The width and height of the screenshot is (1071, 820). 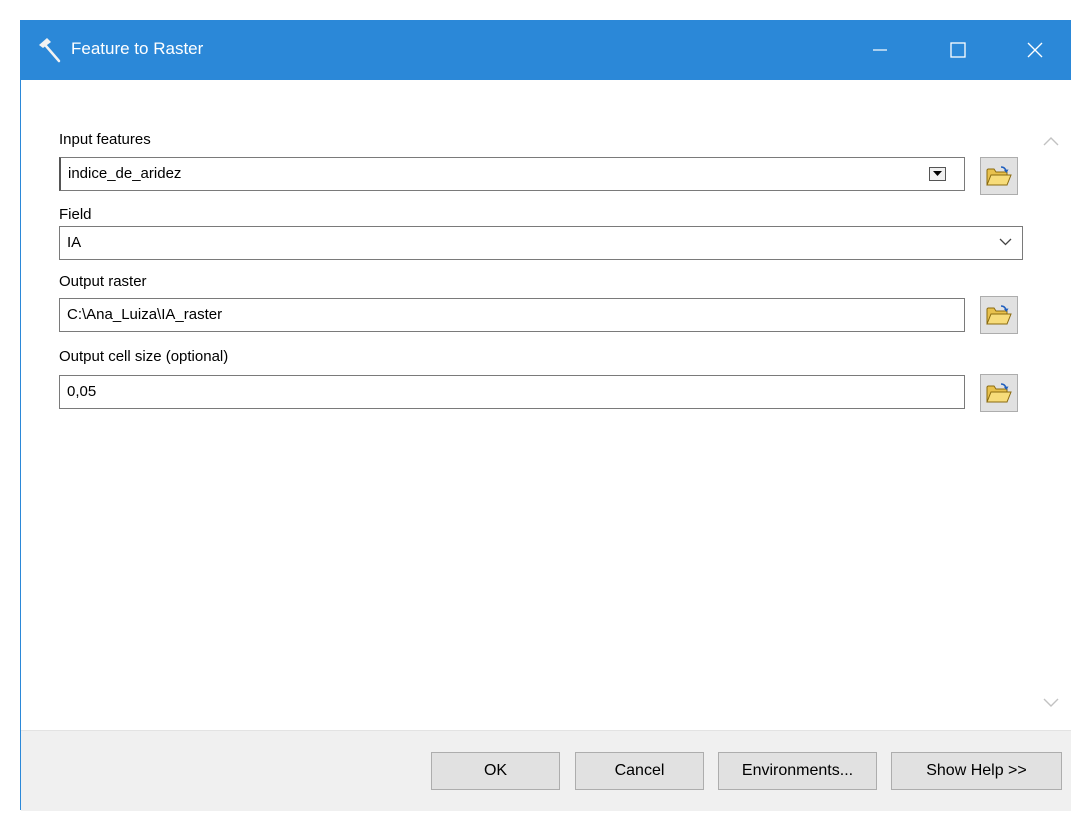 What do you see at coordinates (512, 174) in the screenshot?
I see `input-features-combo: indice_de_aridez` at bounding box center [512, 174].